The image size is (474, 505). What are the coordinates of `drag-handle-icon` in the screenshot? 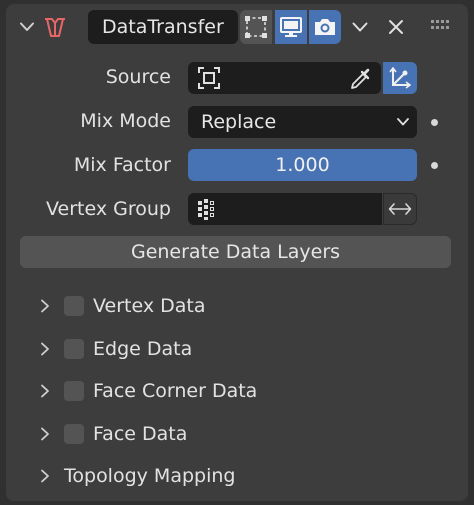 It's located at (440, 25).